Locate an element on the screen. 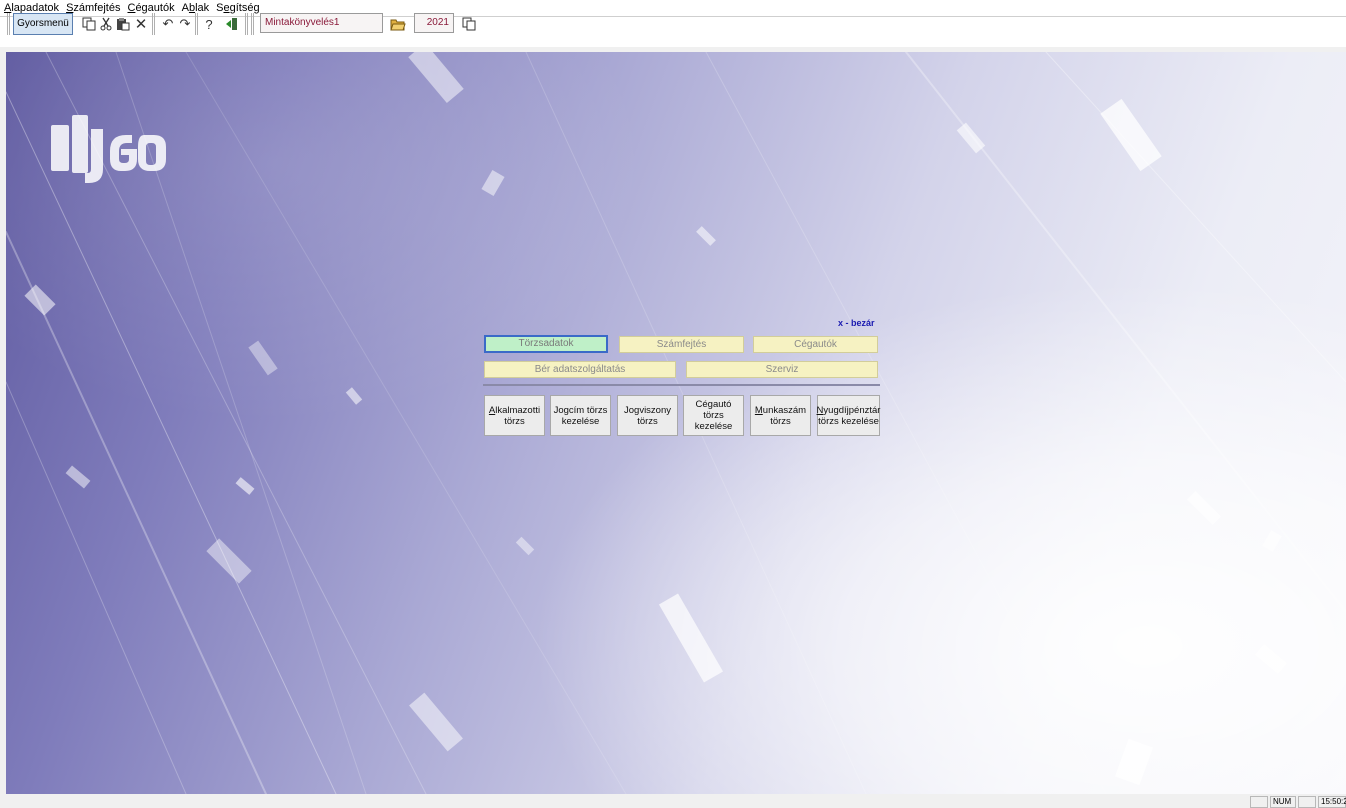  jogcim-torzs-button: Jogcím törzs kezelése is located at coordinates (580, 415).